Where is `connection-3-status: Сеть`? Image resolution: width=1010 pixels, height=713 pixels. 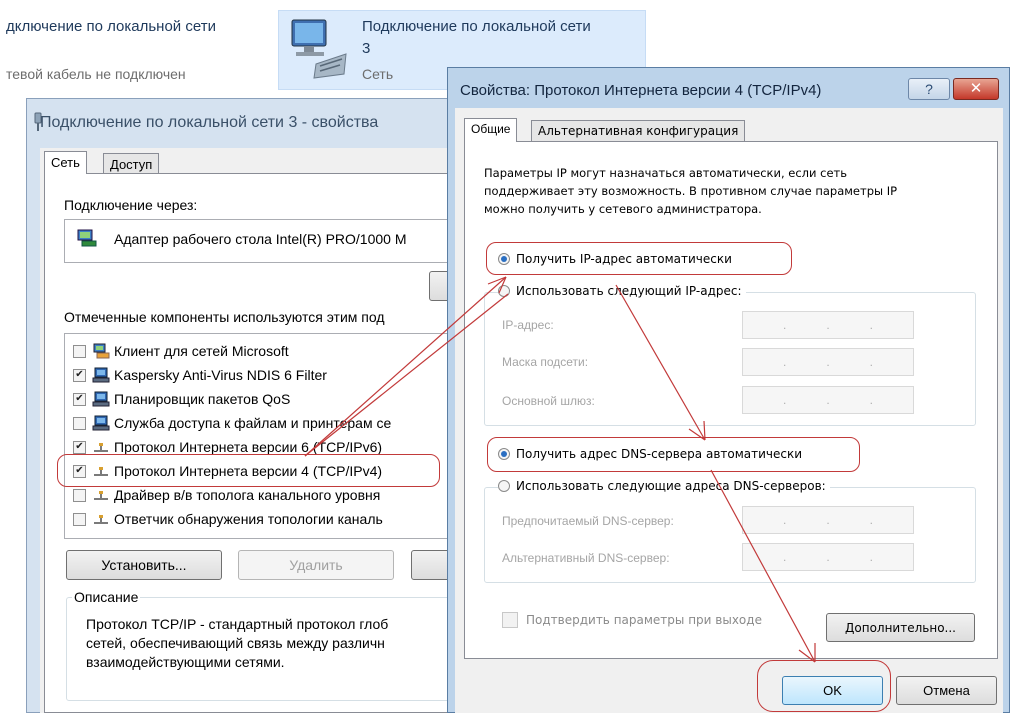
connection-3-status: Сеть is located at coordinates (378, 74).